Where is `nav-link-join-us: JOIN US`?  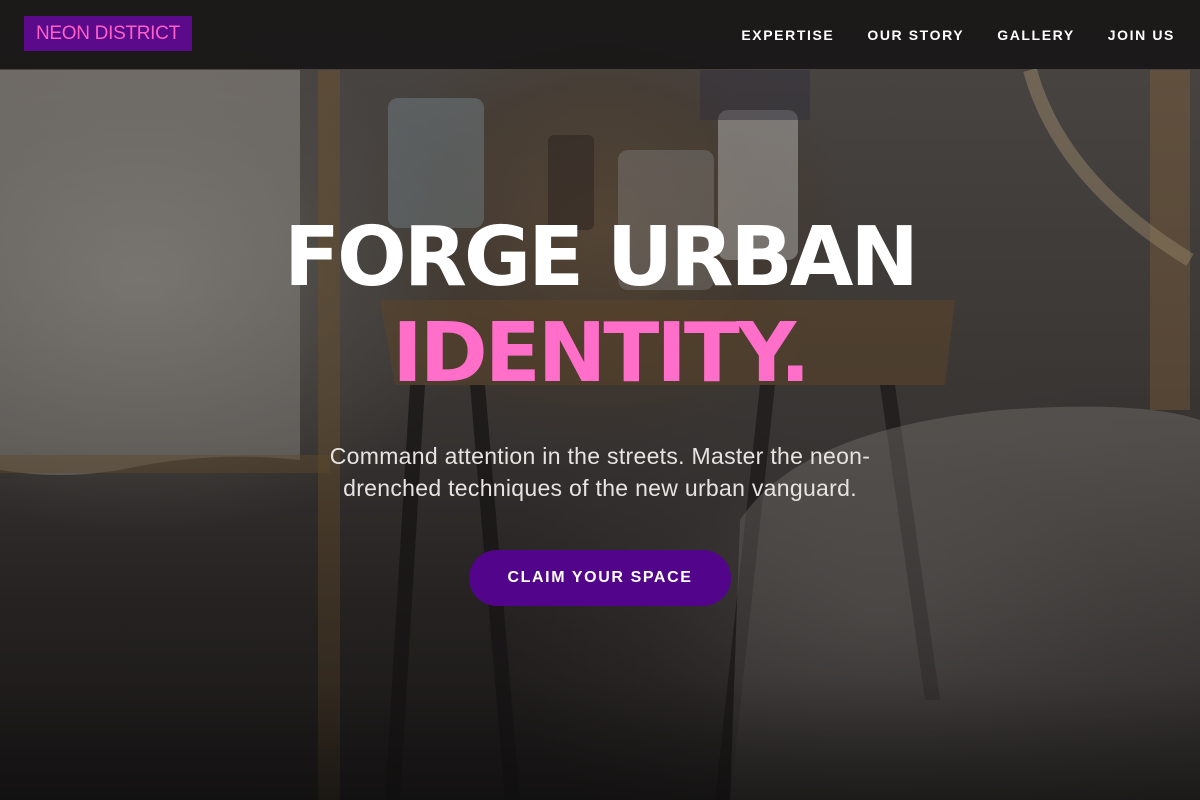
nav-link-join-us: JOIN US is located at coordinates (1141, 35).